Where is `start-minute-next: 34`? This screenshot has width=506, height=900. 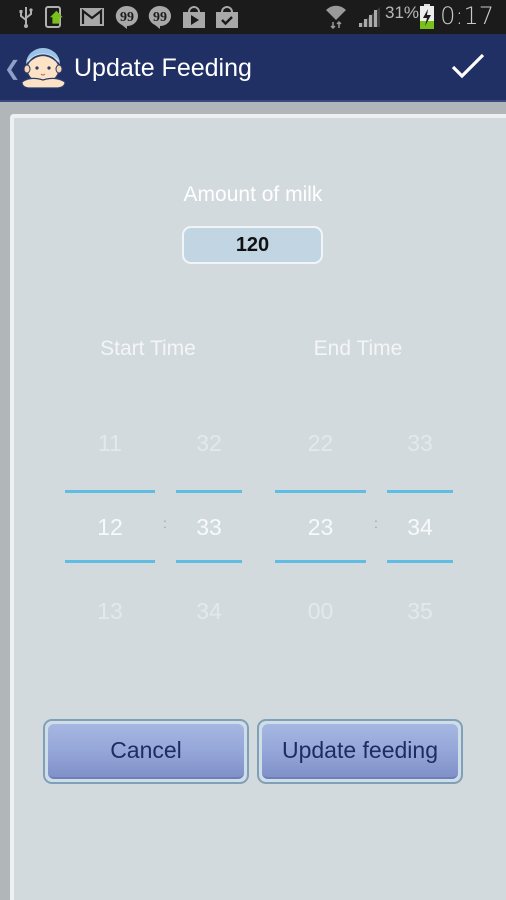 start-minute-next: 34 is located at coordinates (209, 611).